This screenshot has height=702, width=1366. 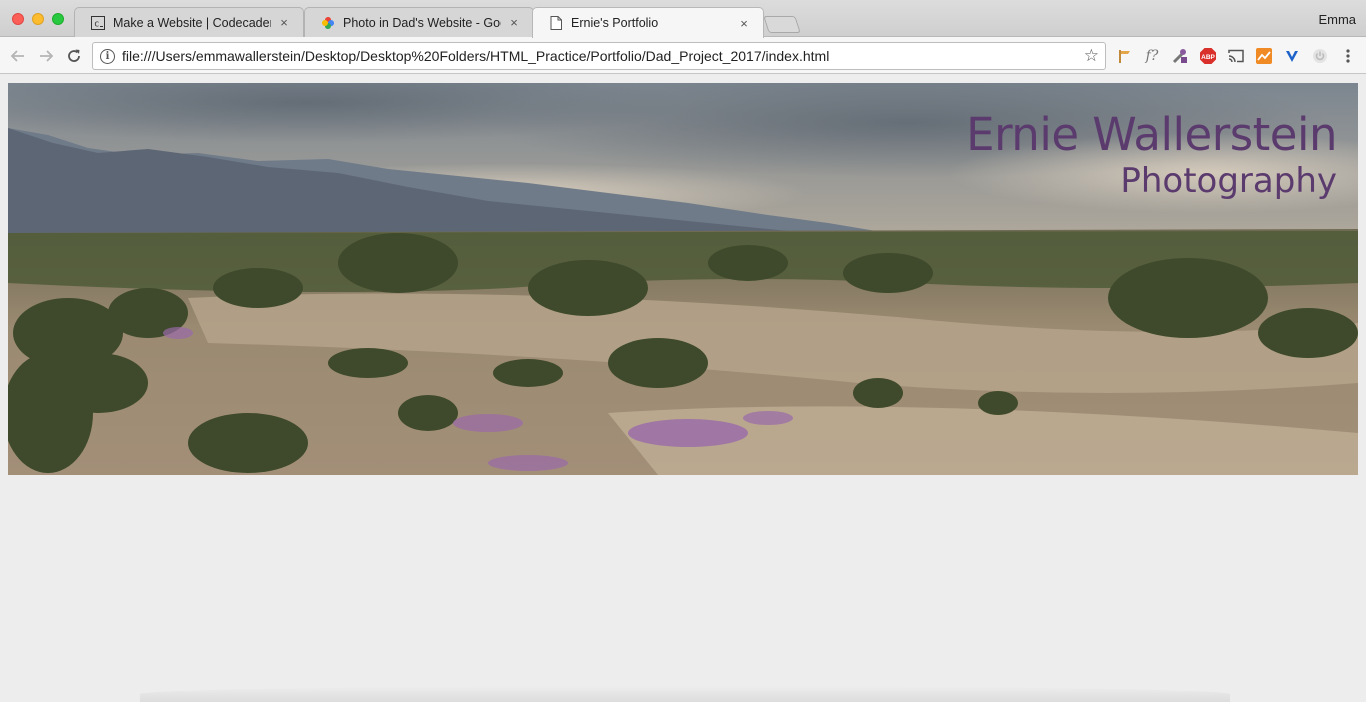 I want to click on cast-icon, so click(x=1236, y=56).